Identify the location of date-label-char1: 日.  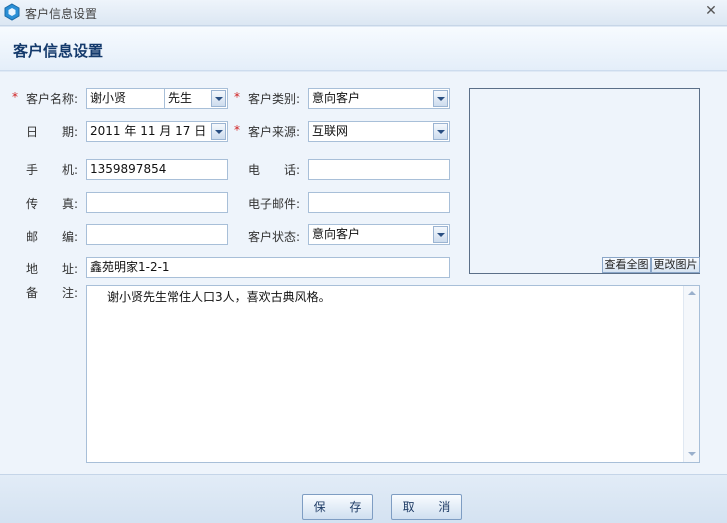
(32, 132).